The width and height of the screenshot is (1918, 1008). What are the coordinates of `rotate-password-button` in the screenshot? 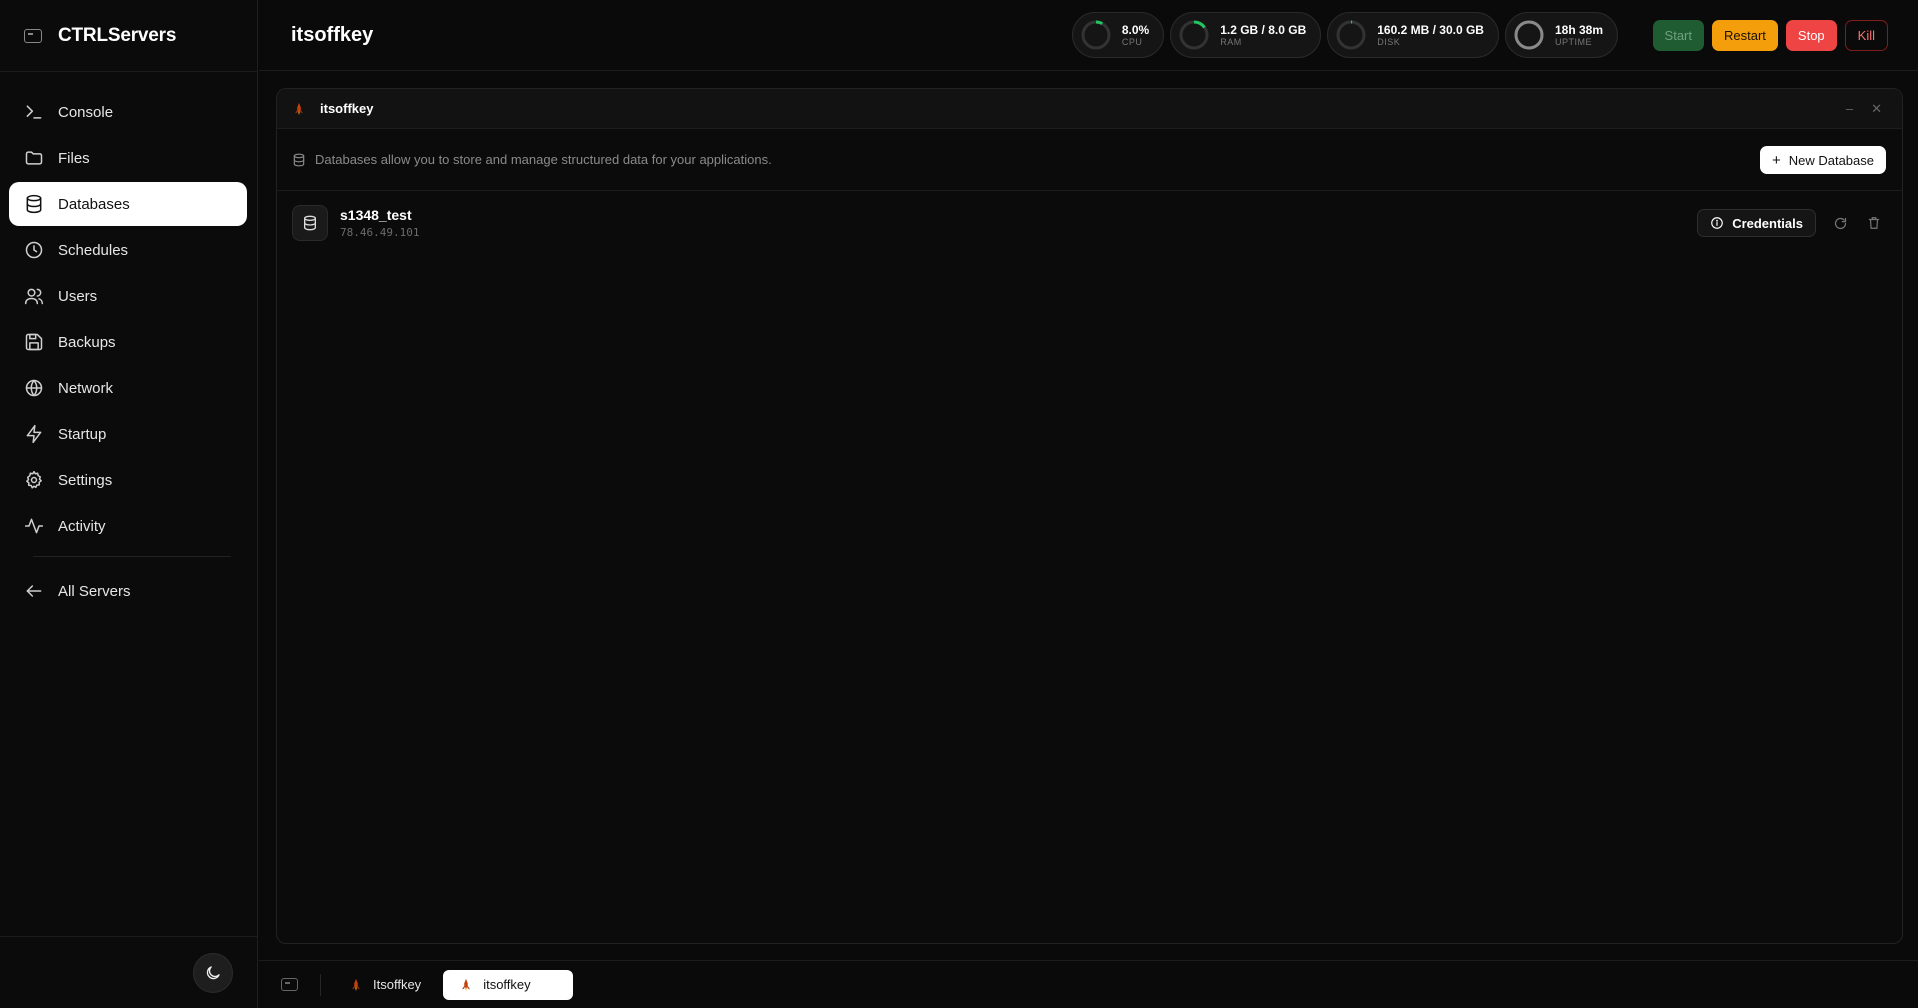 It's located at (1840, 223).